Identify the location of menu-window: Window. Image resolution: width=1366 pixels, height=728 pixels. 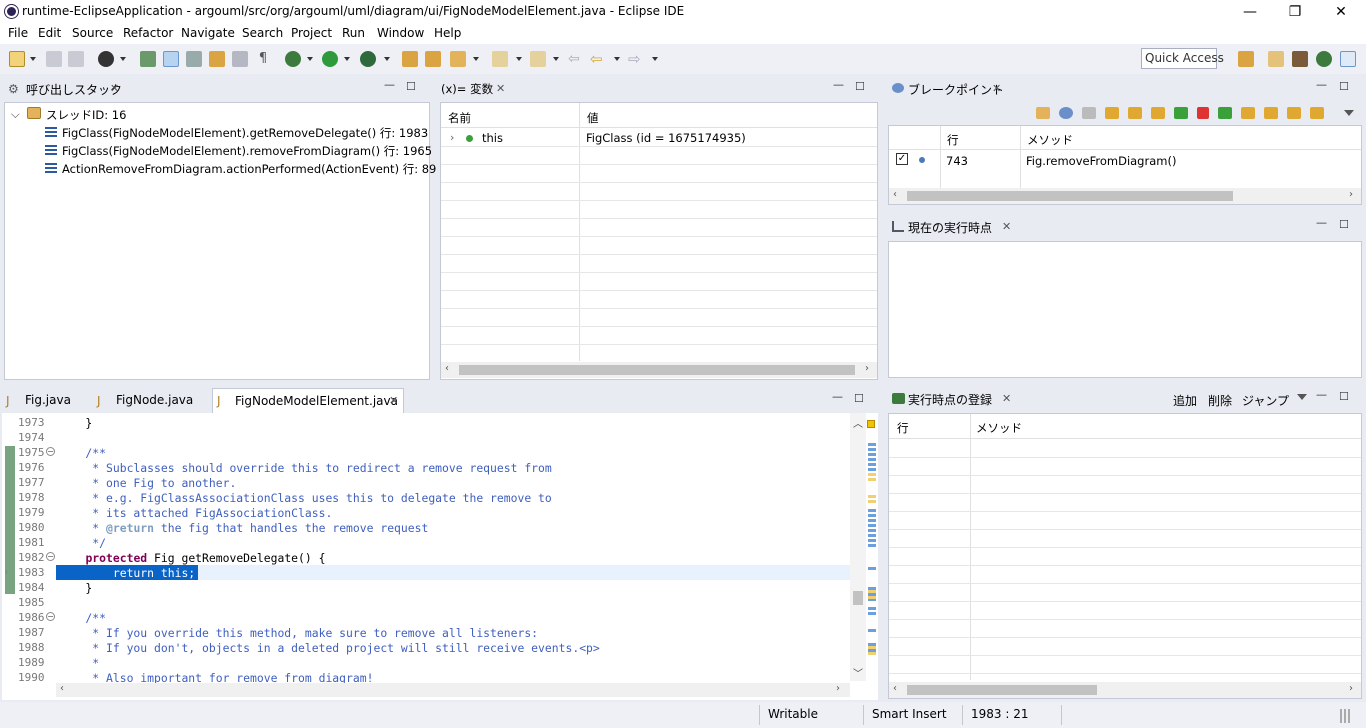
(400, 33).